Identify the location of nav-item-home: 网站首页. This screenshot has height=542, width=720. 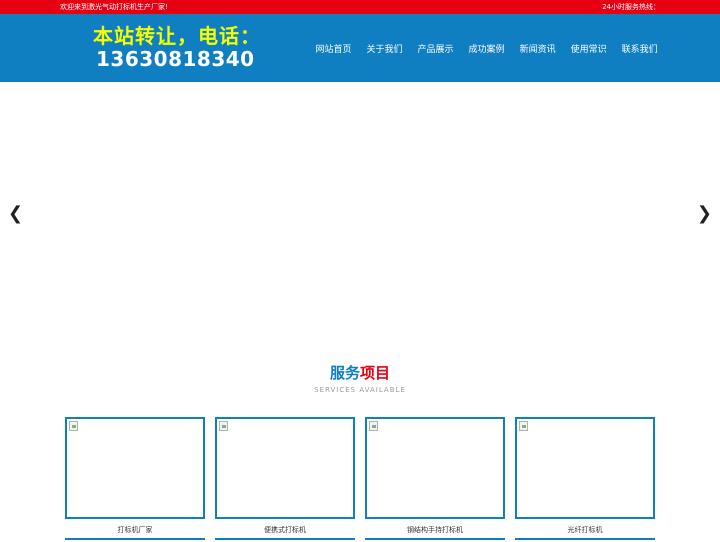
(333, 48).